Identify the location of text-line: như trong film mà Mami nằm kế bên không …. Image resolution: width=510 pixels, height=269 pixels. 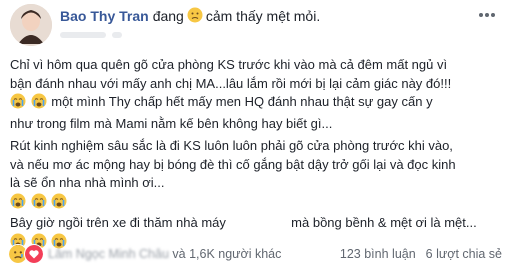
(171, 123).